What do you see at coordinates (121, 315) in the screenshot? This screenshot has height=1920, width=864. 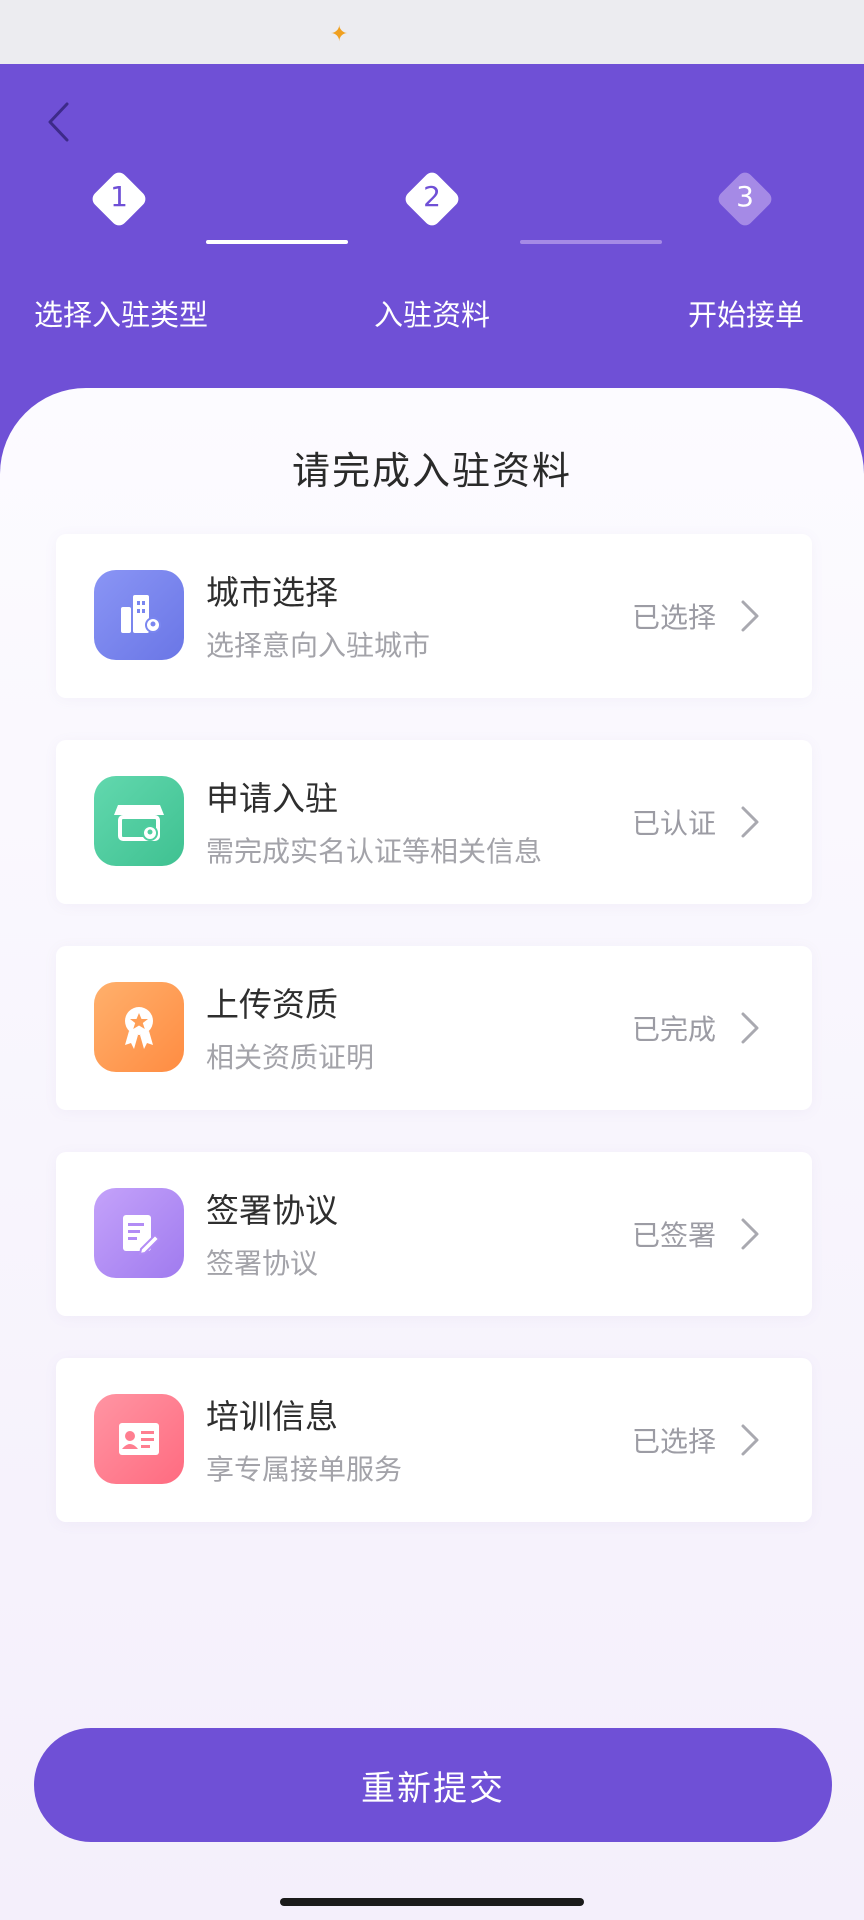 I see `step-1-label: 选择入驻类型` at bounding box center [121, 315].